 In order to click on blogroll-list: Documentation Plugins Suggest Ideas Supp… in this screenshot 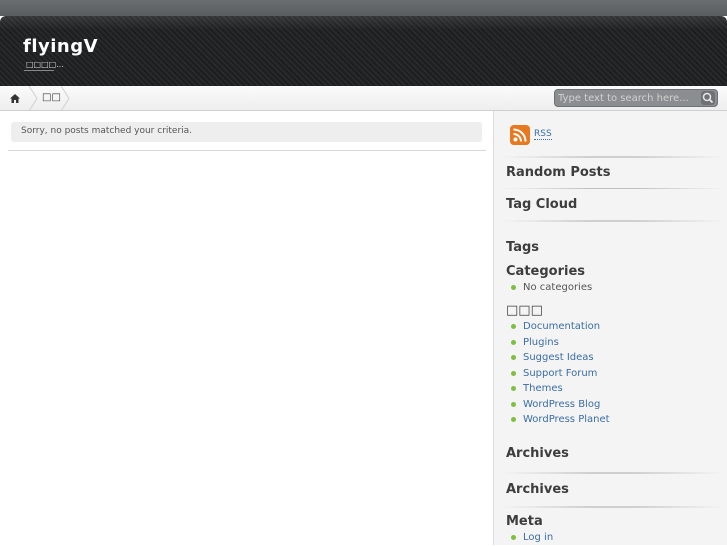, I will do `click(561, 372)`.